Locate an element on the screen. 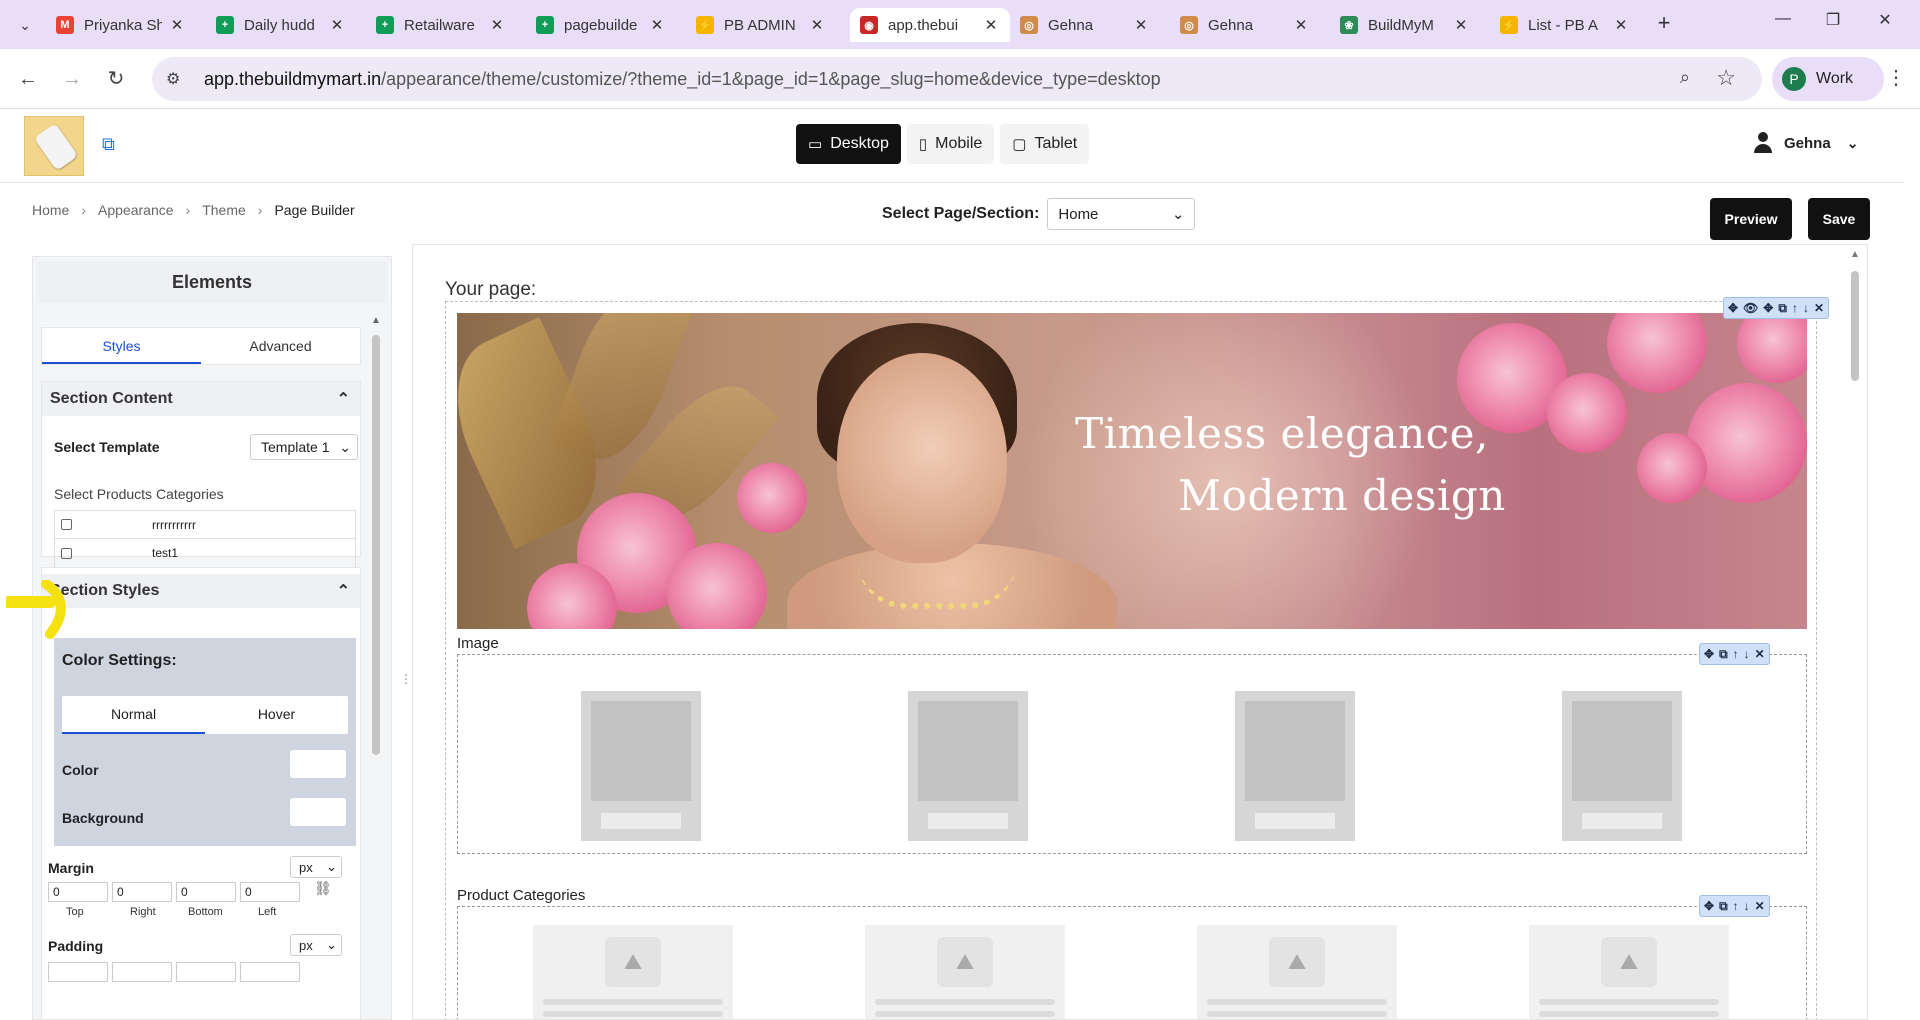  breadcrumb-home: Home is located at coordinates (50, 210).